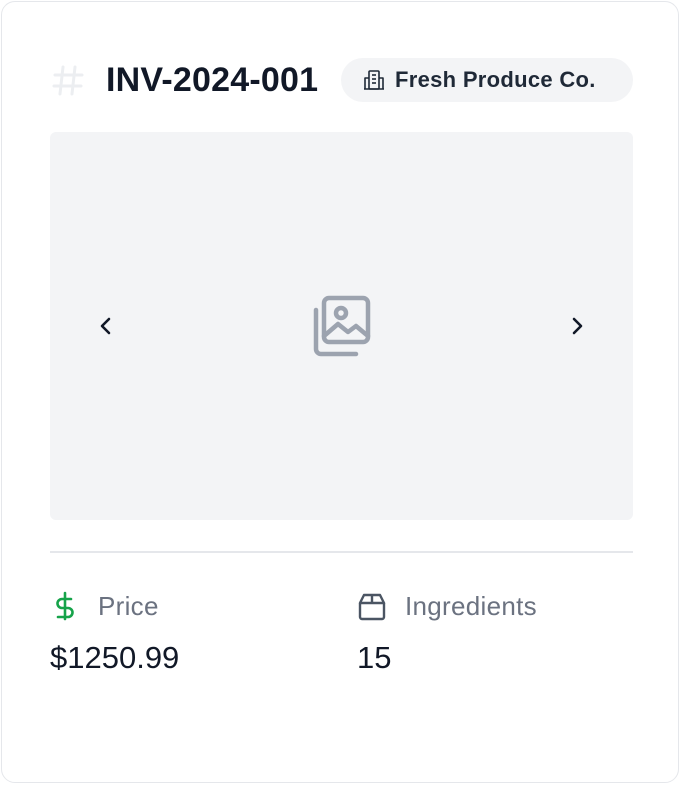  Describe the element at coordinates (577, 326) in the screenshot. I see `chevron-right-icon` at that location.